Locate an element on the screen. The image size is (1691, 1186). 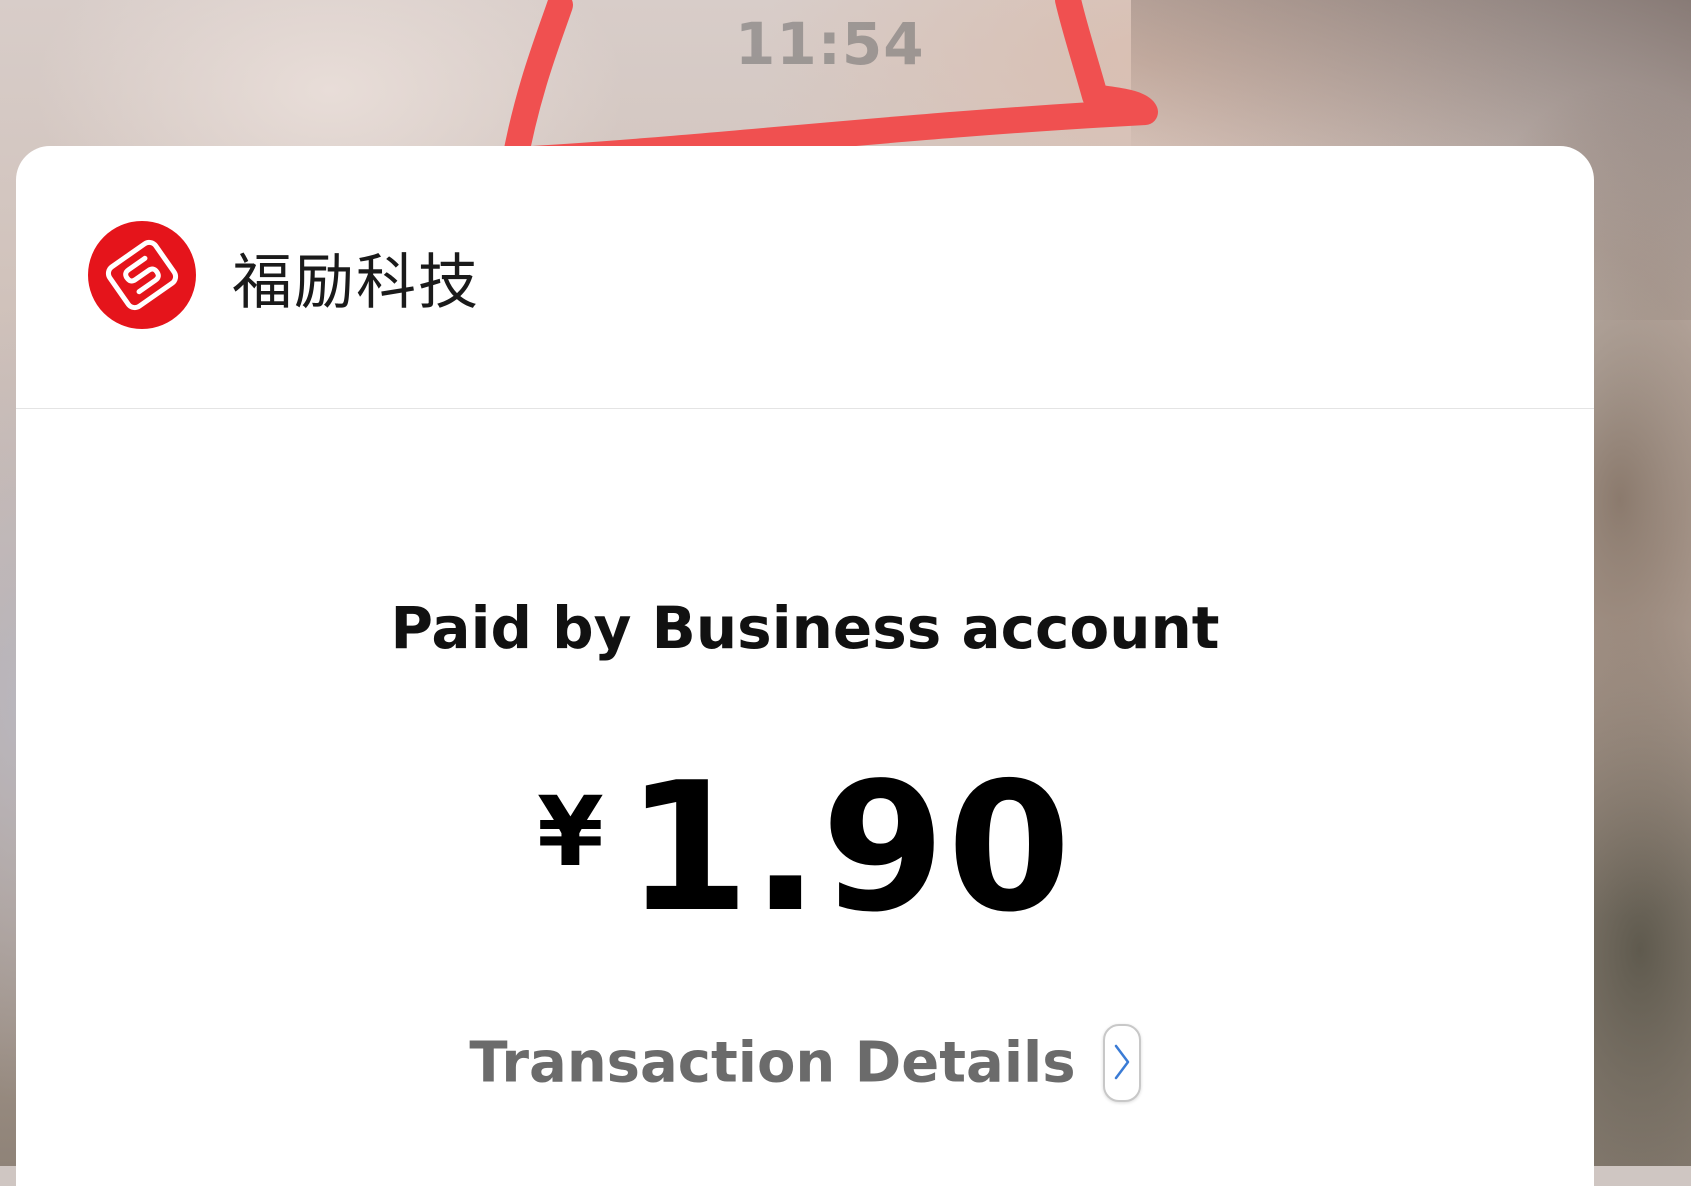
transaction-details-link: Transaction Details is located at coordinates (805, 1063).